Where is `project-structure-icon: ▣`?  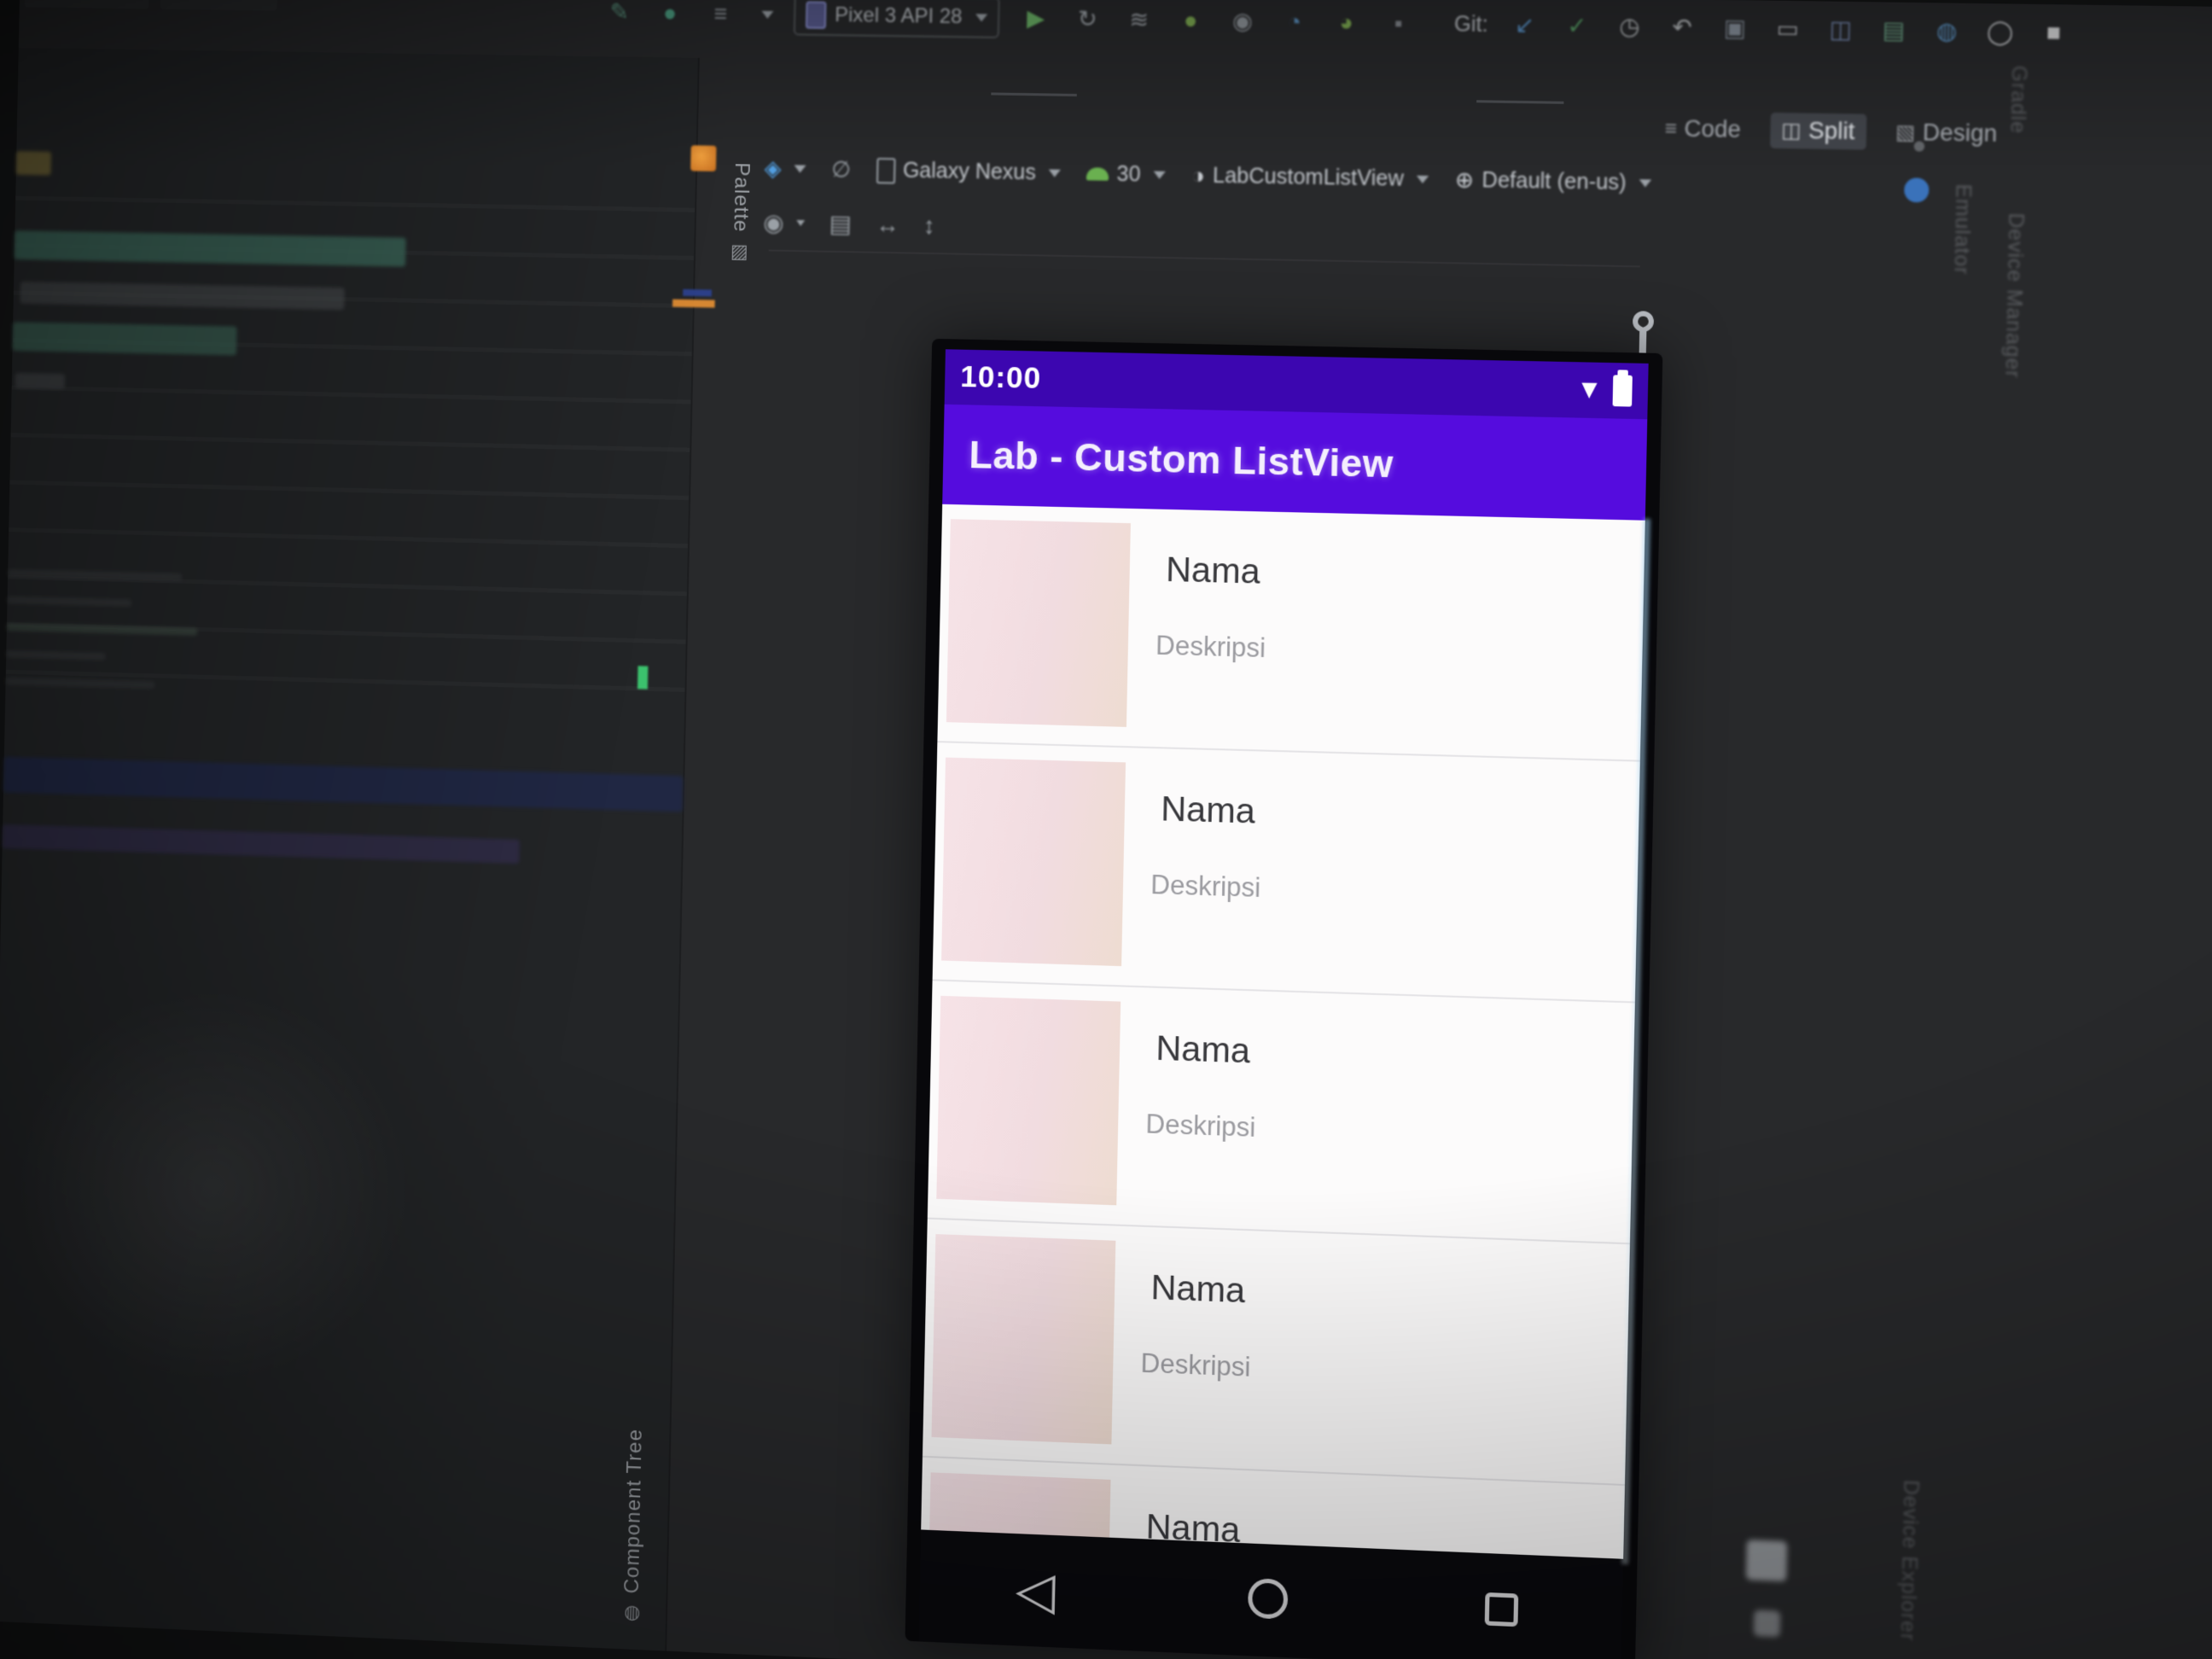
project-structure-icon: ▣ is located at coordinates (1735, 28).